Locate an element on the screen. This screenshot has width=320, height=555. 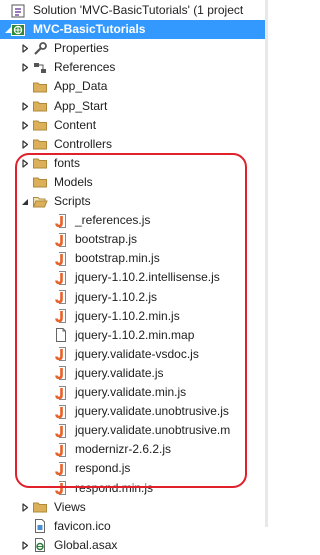
tree-item-label: References is located at coordinates (85, 67).